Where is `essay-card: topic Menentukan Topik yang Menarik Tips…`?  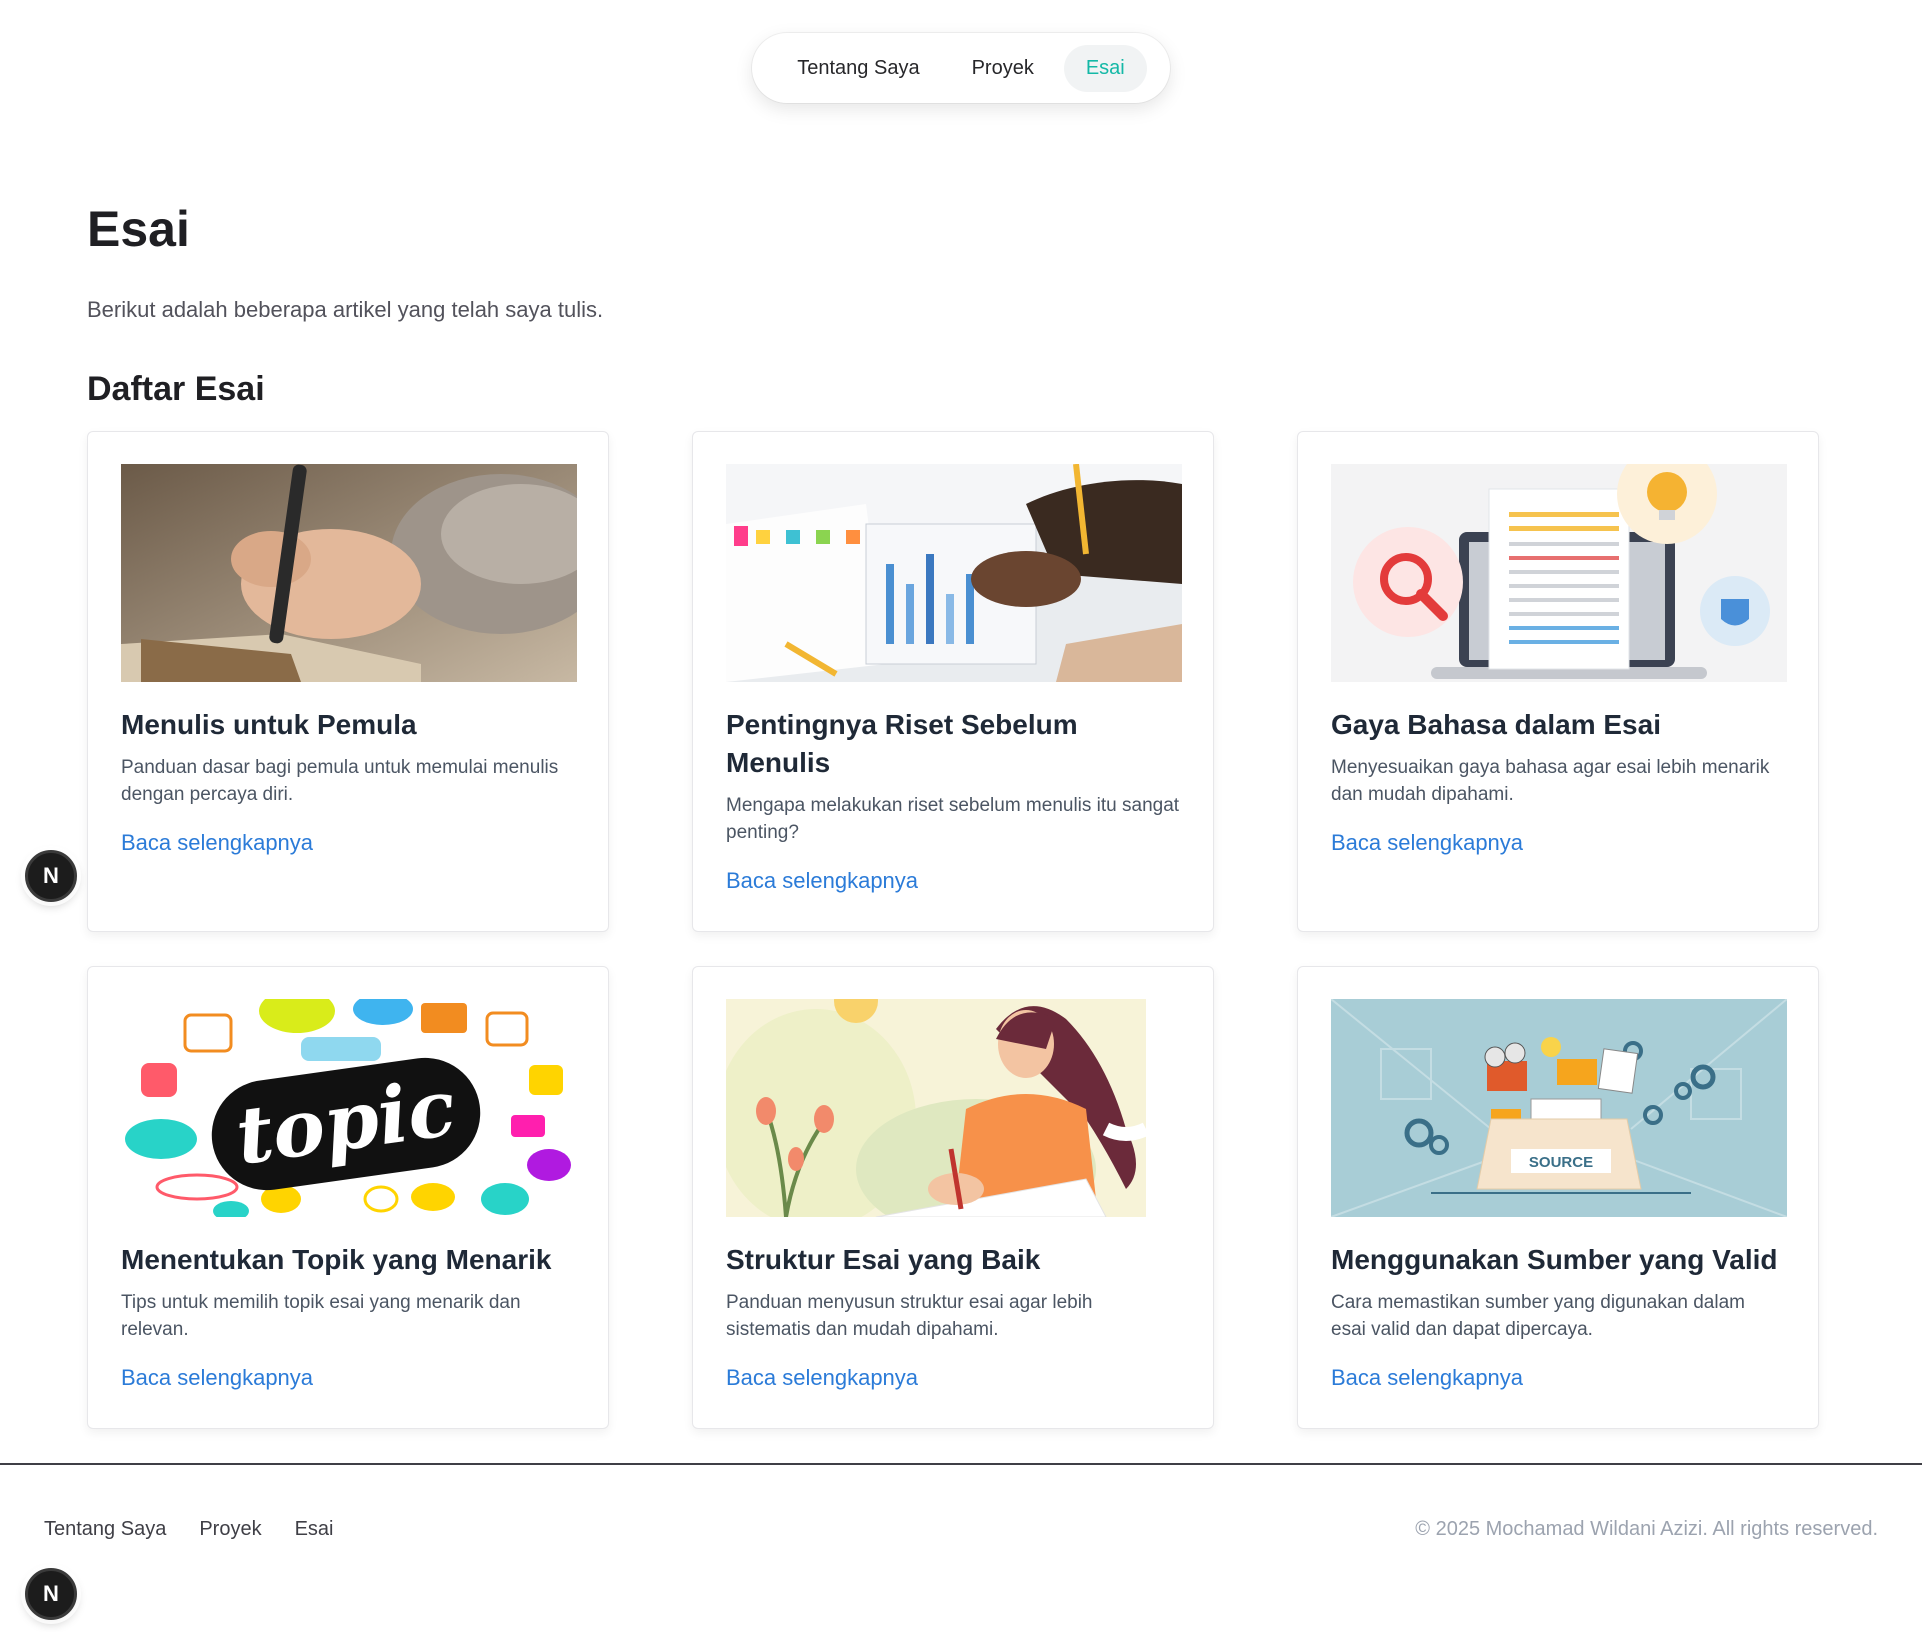 essay-card: topic Menentukan Topik yang Menarik Tips… is located at coordinates (348, 1197).